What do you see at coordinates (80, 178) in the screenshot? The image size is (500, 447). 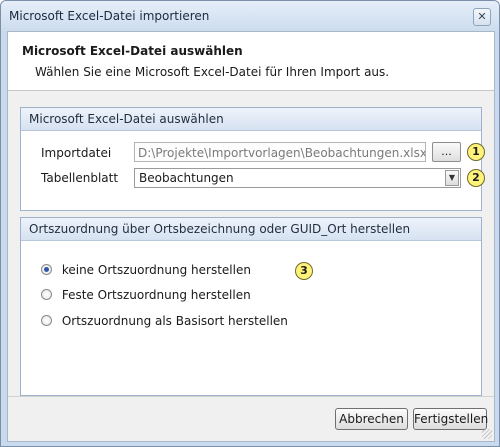 I see `sheet-label: Tabellenblatt` at bounding box center [80, 178].